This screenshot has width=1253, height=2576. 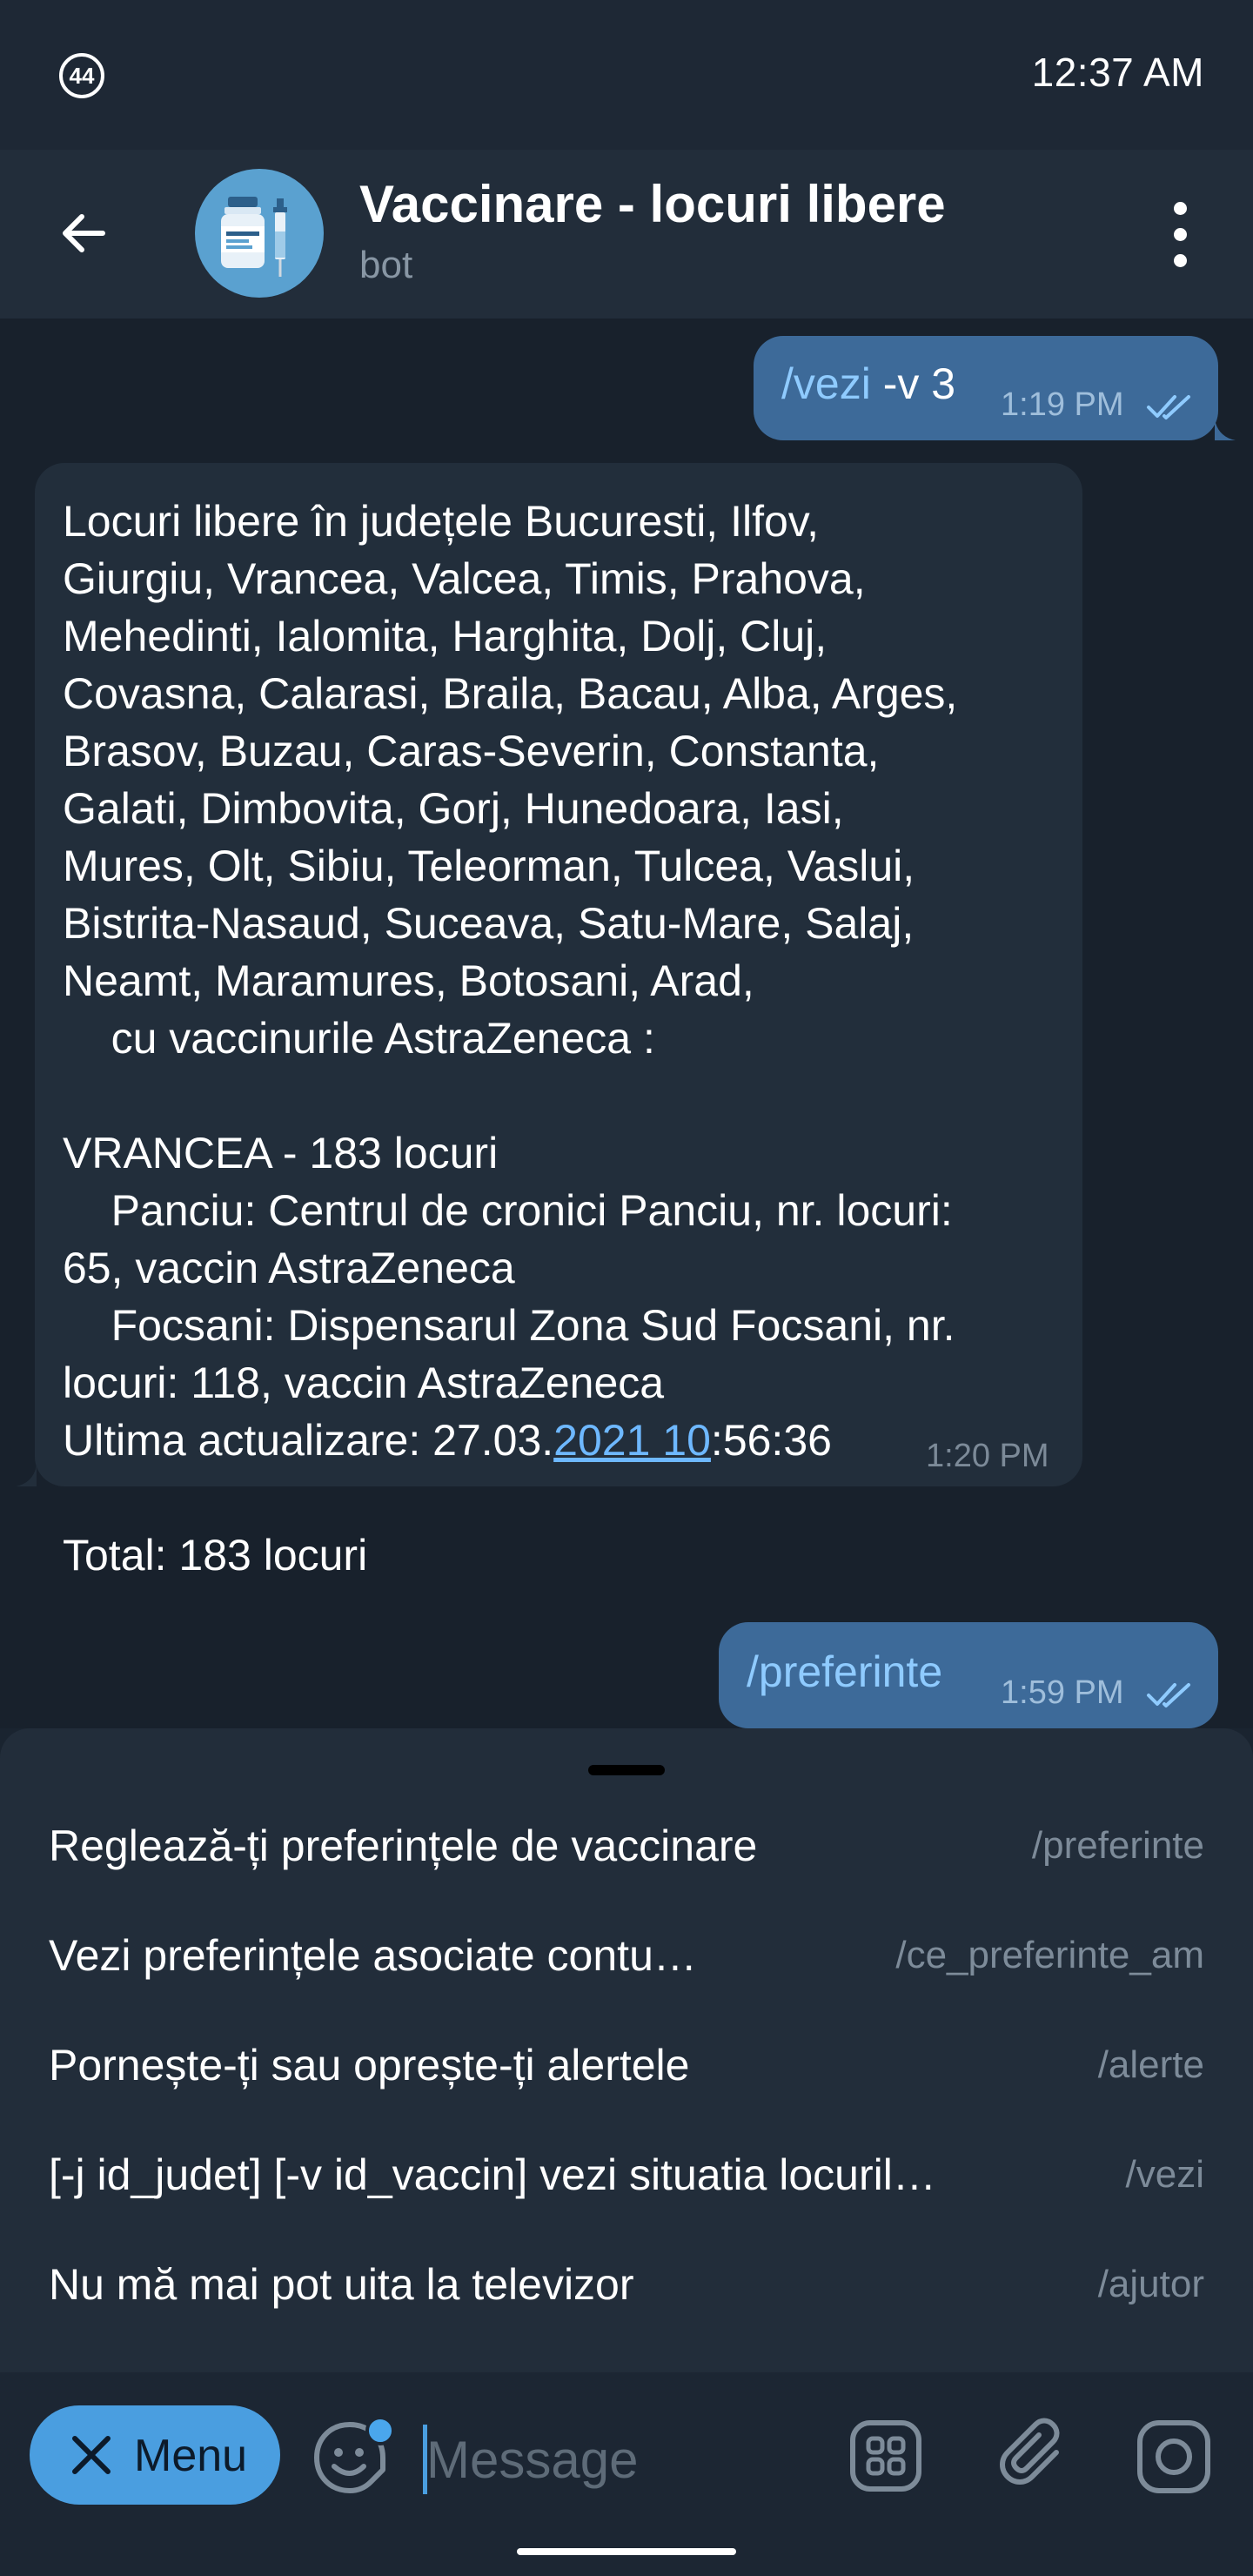 I want to click on menu-button: Menu, so click(x=155, y=2455).